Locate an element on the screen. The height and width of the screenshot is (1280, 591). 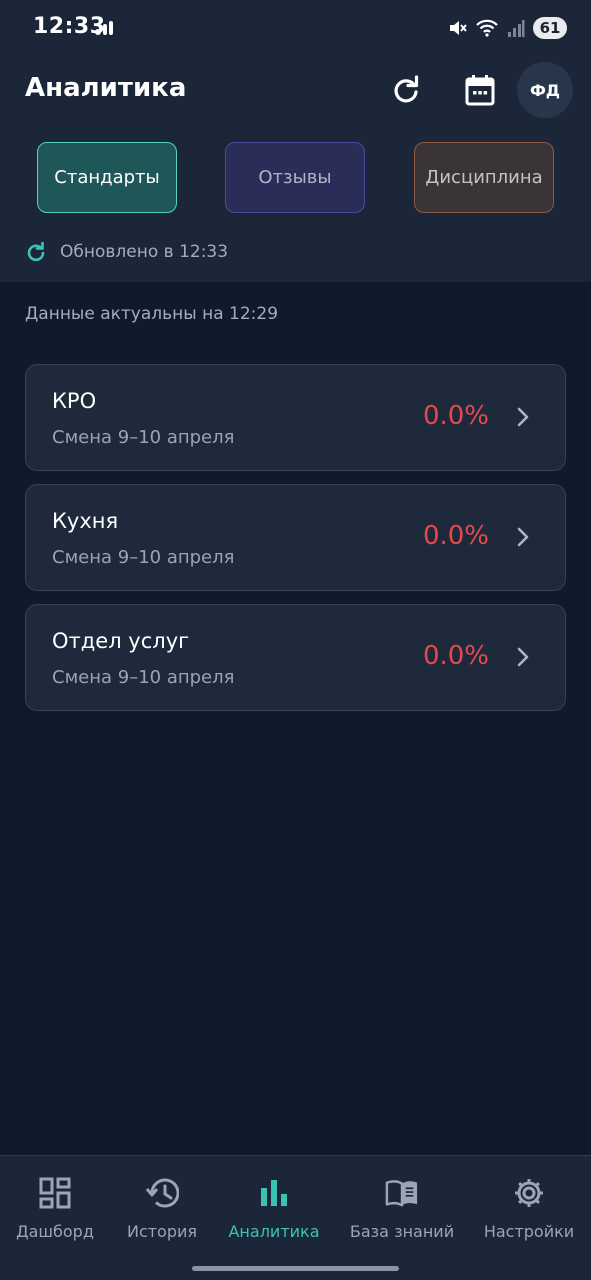
updated-status: Обновлено в 12:33 is located at coordinates (127, 252).